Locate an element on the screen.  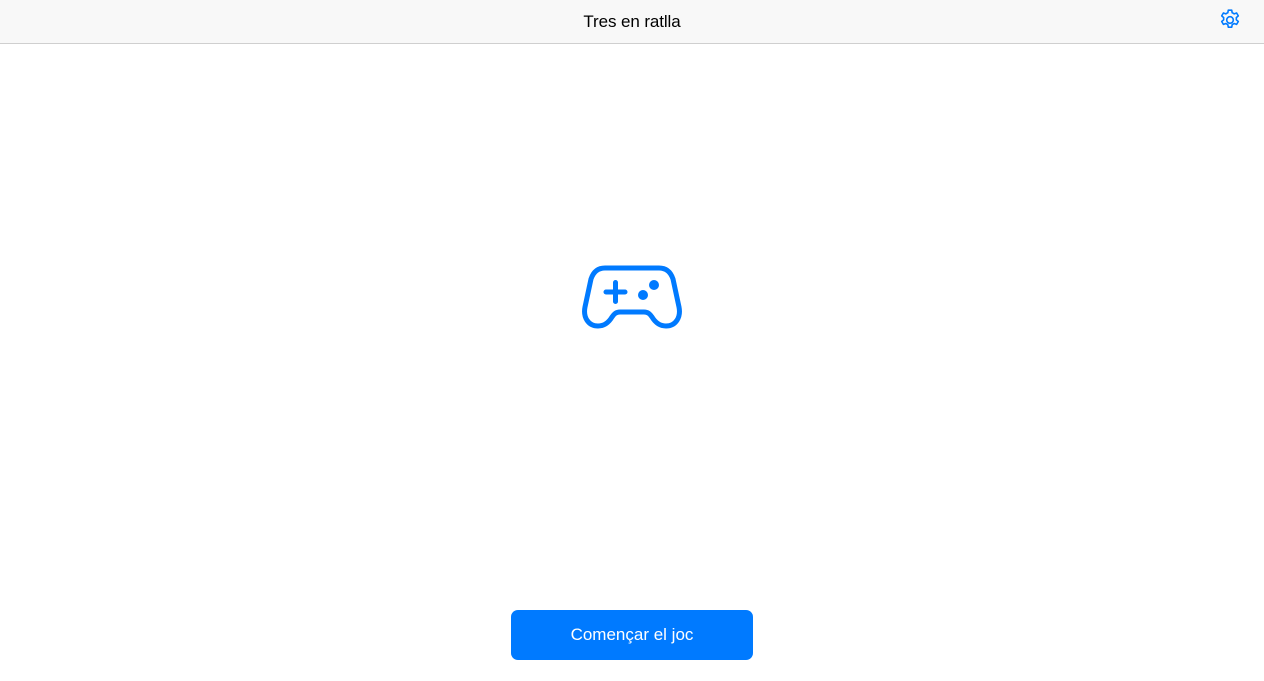
settings-button is located at coordinates (1230, 22).